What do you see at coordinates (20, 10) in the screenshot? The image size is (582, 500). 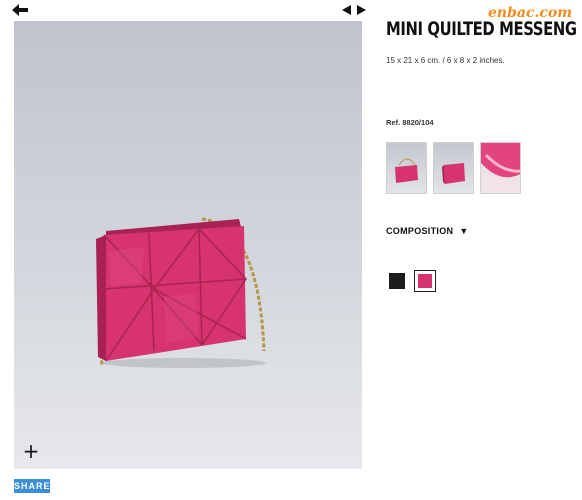 I see `back-arrow-icon` at bounding box center [20, 10].